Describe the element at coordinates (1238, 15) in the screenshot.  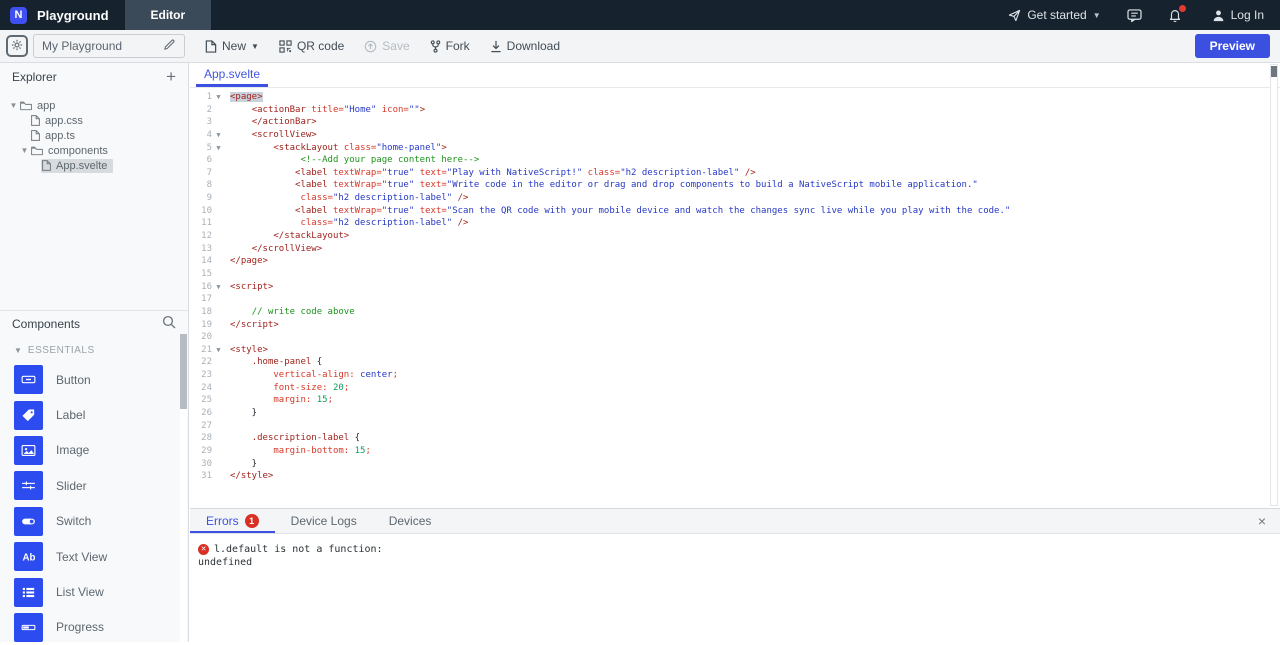
I see `login-button: Log In` at that location.